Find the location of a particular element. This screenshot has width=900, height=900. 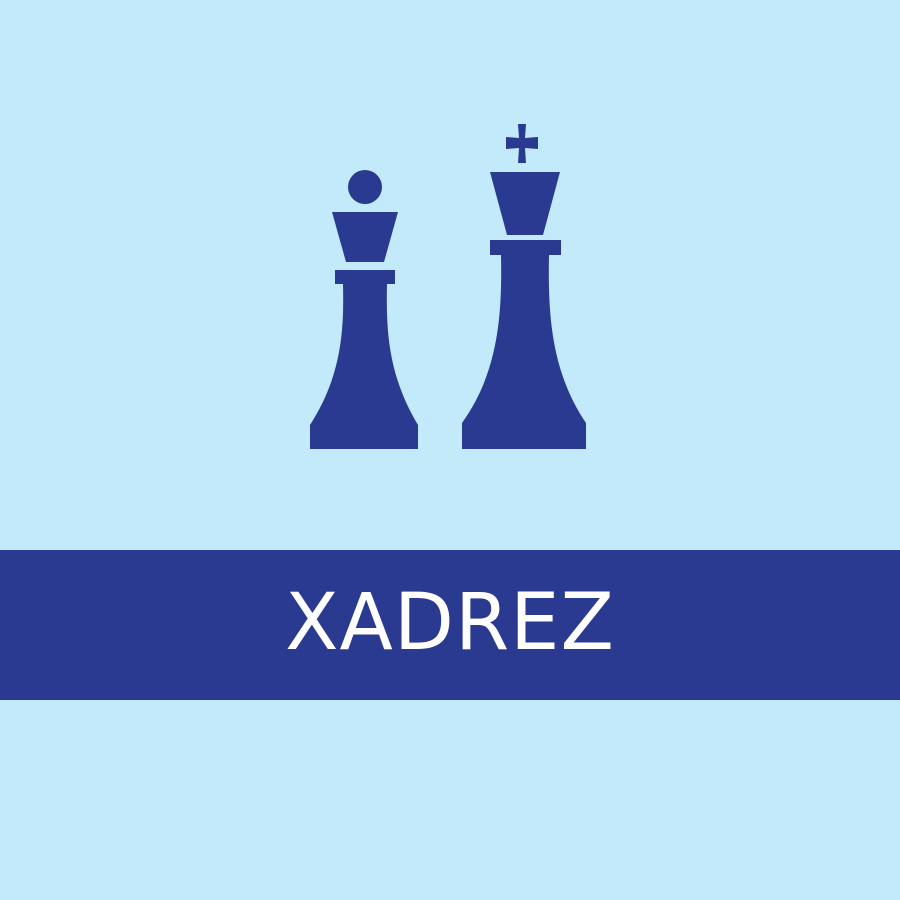

chess-queen-icon is located at coordinates (364, 309).